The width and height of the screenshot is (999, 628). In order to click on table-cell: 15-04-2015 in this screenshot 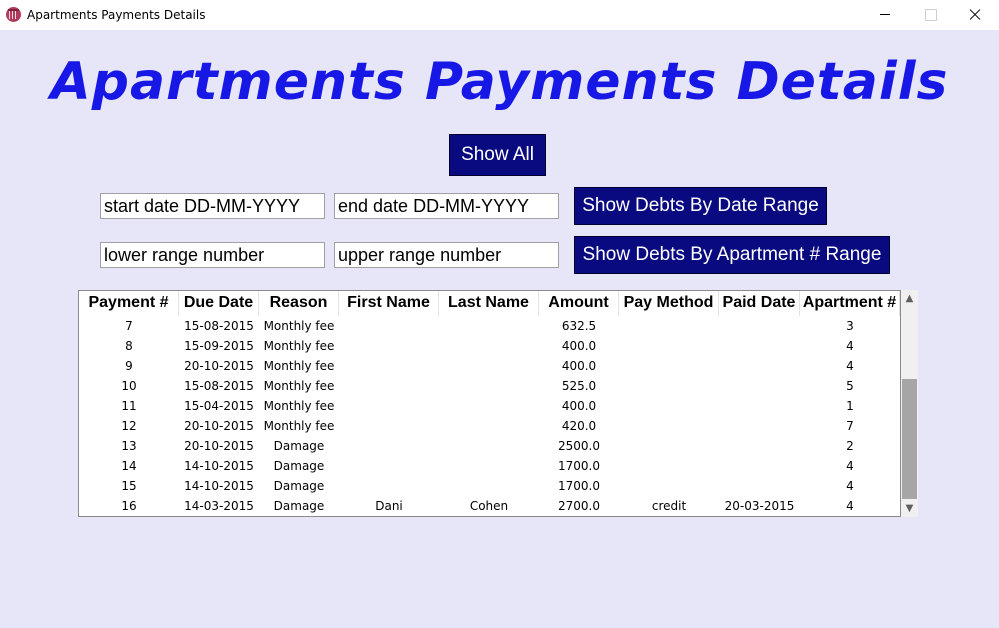, I will do `click(219, 406)`.